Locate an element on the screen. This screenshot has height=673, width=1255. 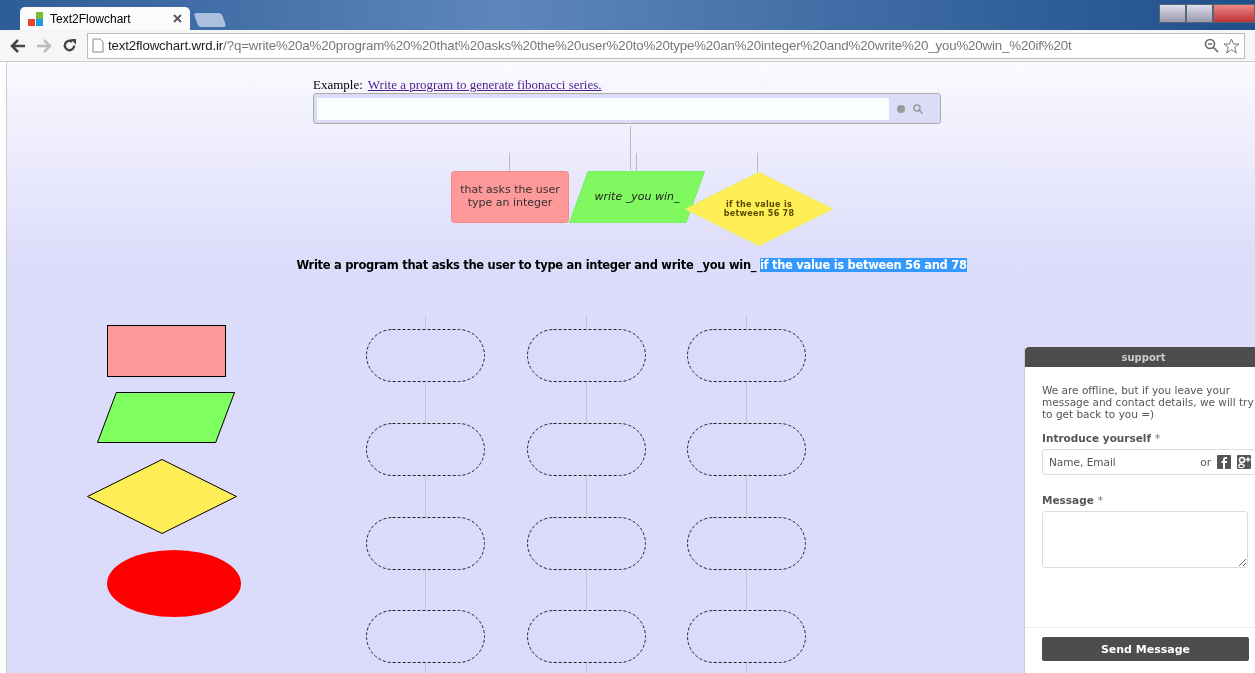
example-label: Example: is located at coordinates (338, 85).